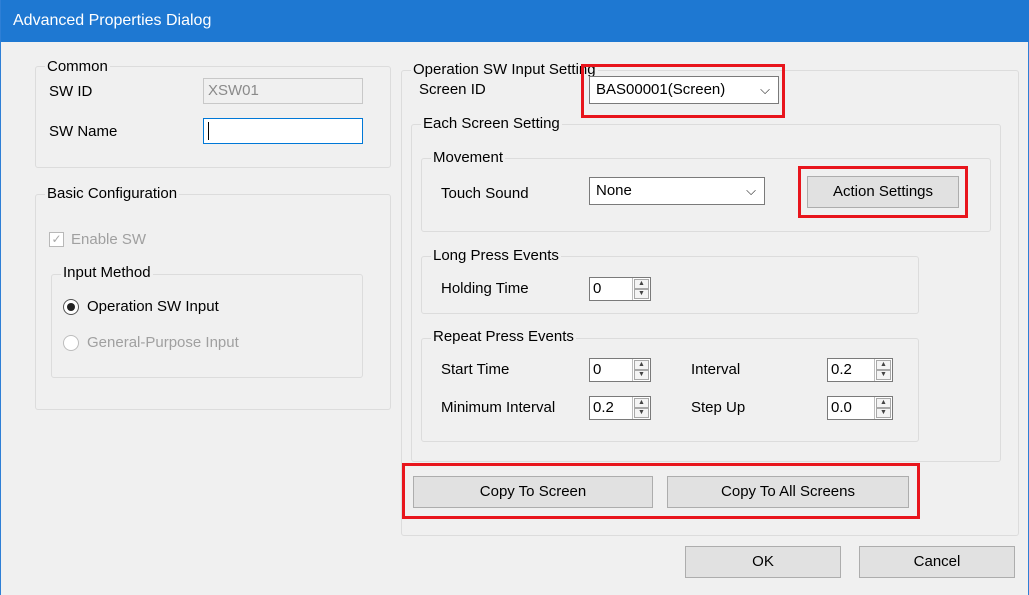 The image size is (1029, 595). I want to click on touch-sound-dropdown: None ⌵, so click(677, 191).